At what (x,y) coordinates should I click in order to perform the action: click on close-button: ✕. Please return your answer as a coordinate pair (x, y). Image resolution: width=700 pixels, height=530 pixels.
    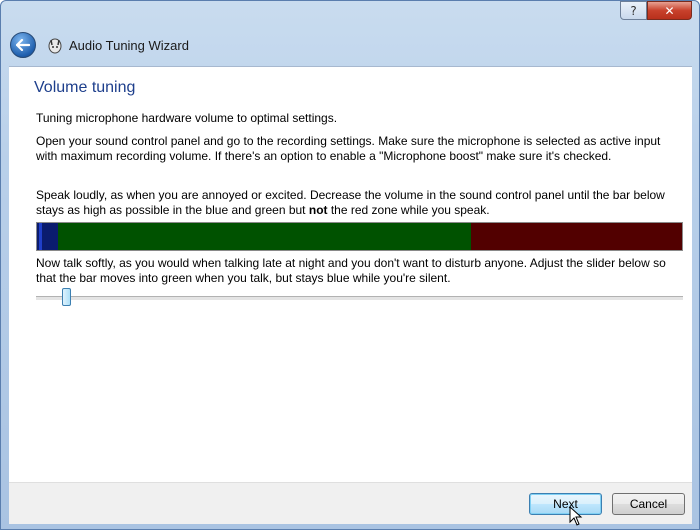
    Looking at the image, I should click on (669, 10).